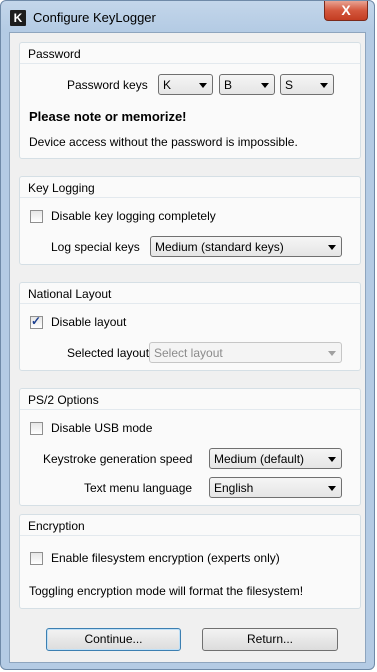 The width and height of the screenshot is (377, 672). Describe the element at coordinates (95, 247) in the screenshot. I see `log-special-keys-label: Log special keys` at that location.